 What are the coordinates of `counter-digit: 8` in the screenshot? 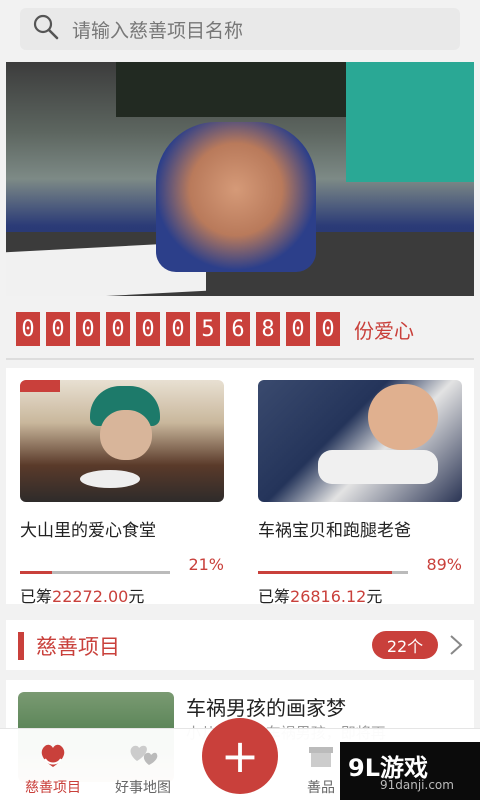 It's located at (268, 329).